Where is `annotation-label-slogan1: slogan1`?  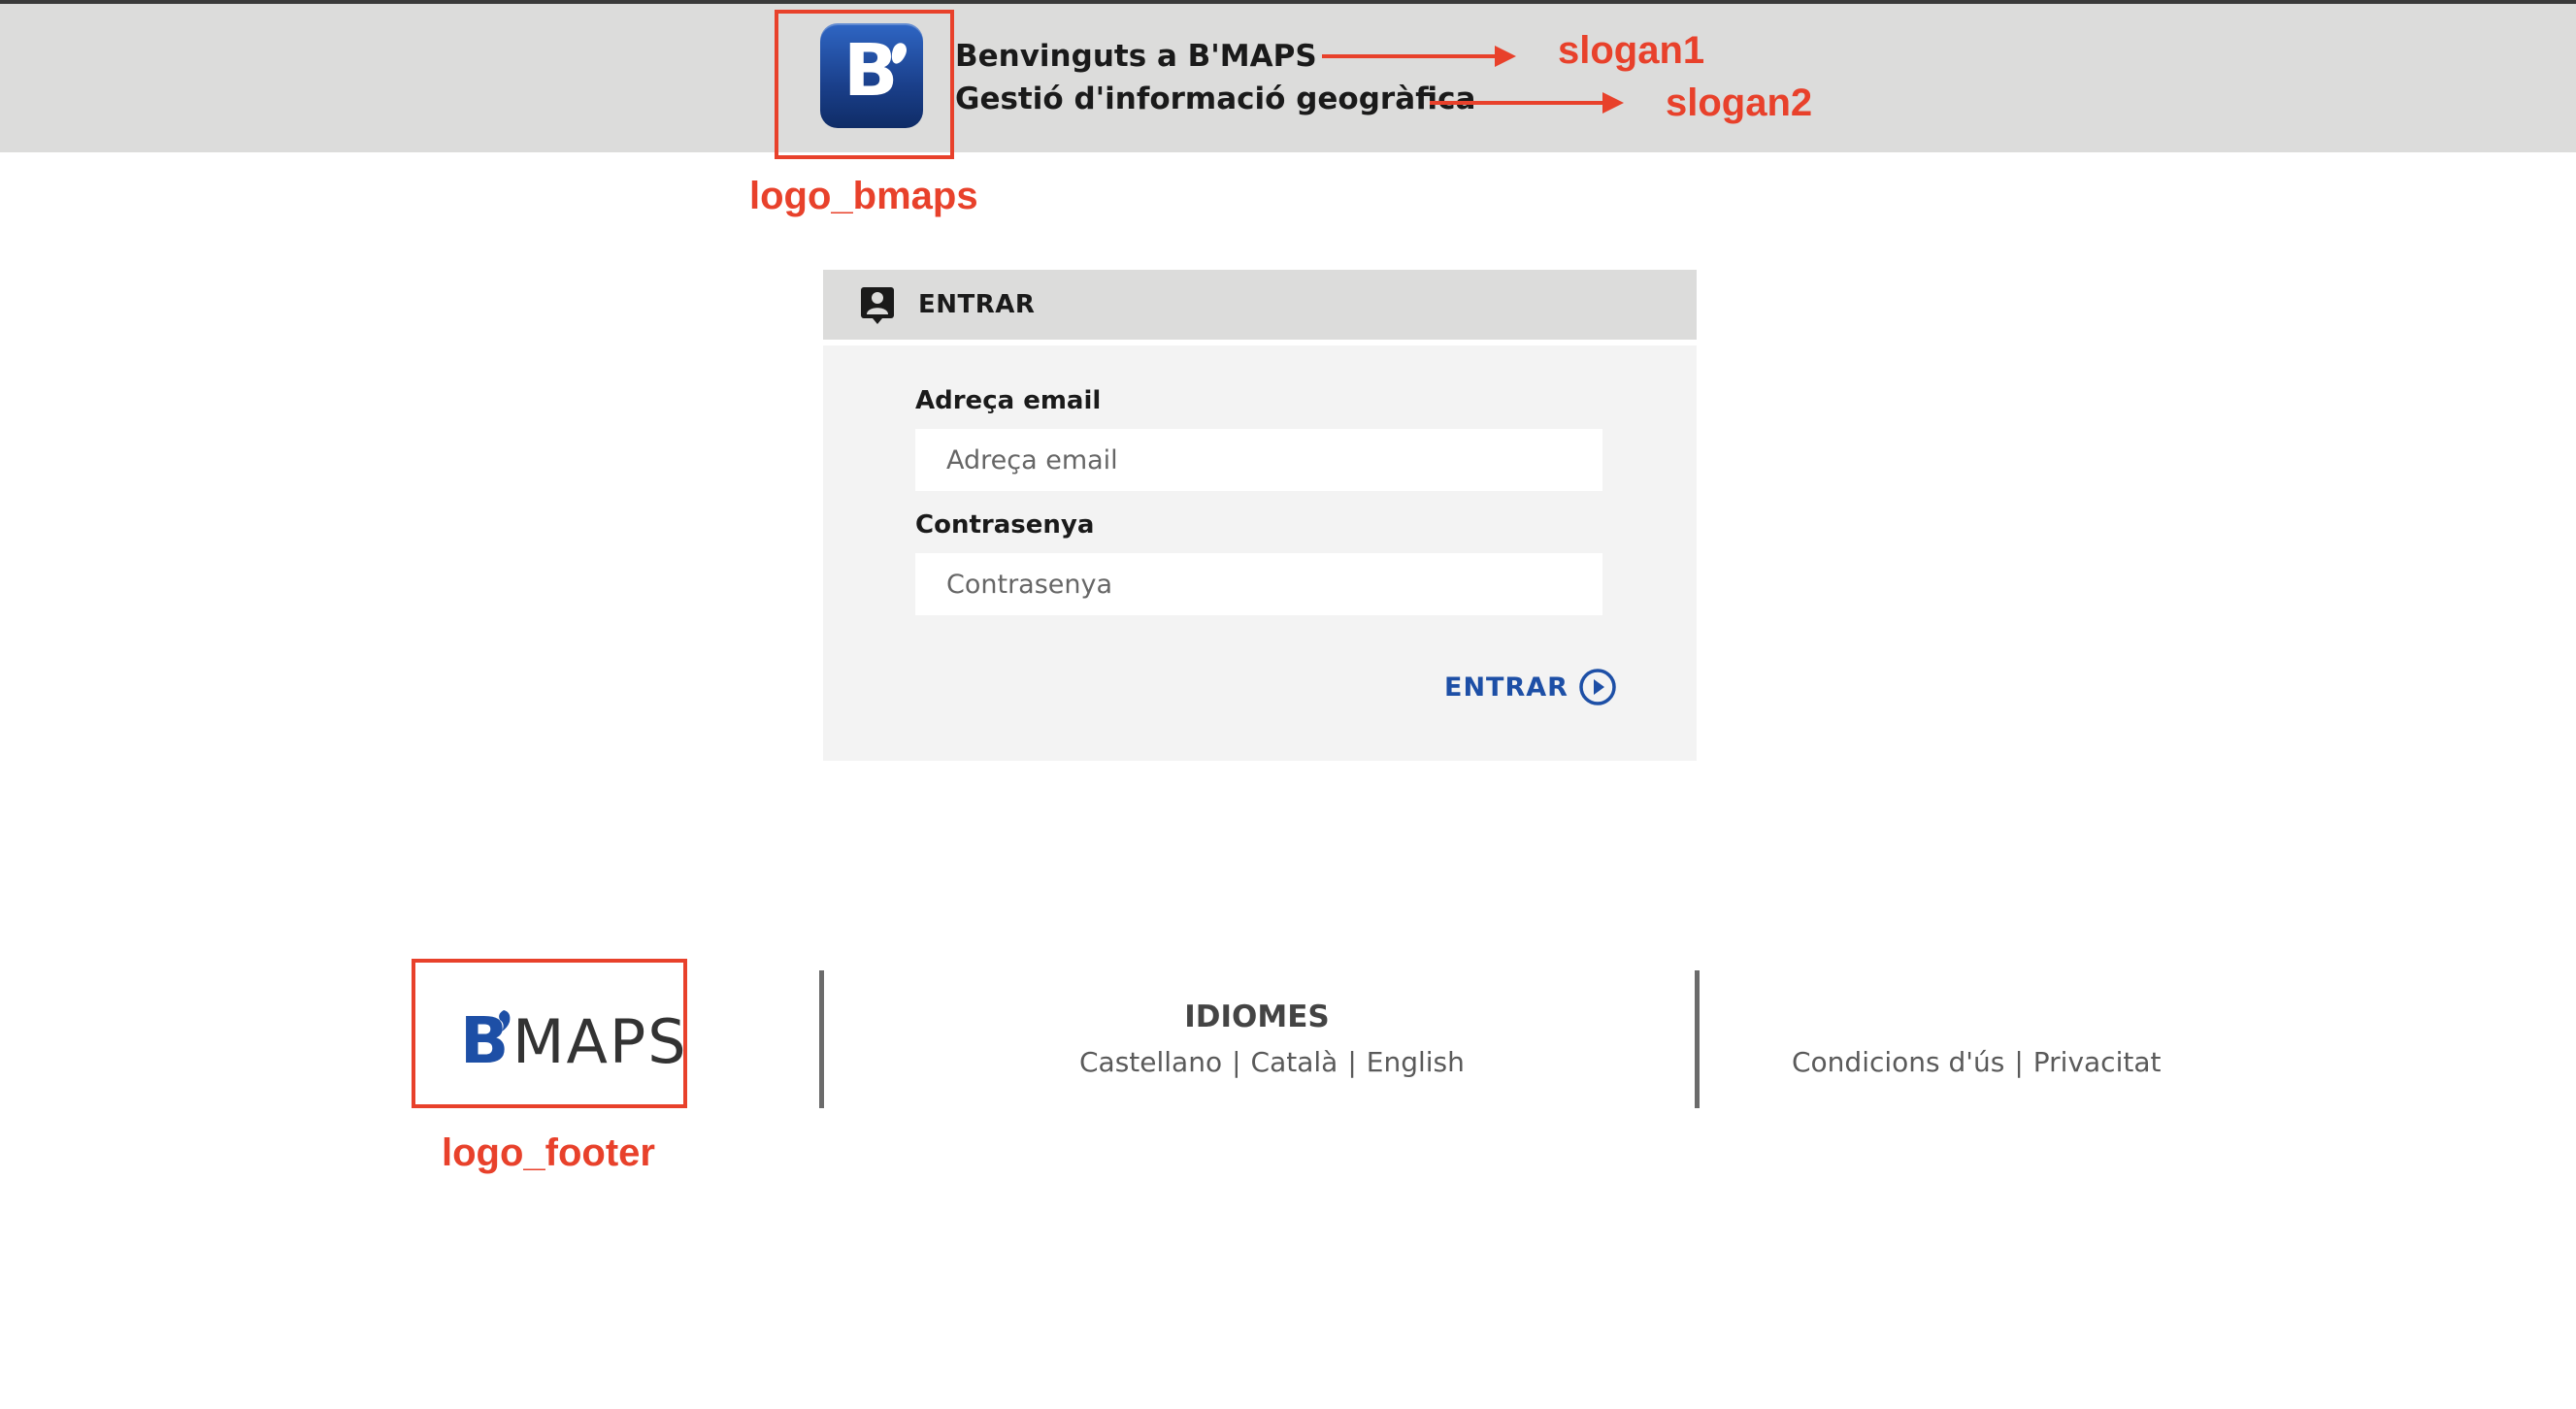
annotation-label-slogan1: slogan1 is located at coordinates (1631, 51).